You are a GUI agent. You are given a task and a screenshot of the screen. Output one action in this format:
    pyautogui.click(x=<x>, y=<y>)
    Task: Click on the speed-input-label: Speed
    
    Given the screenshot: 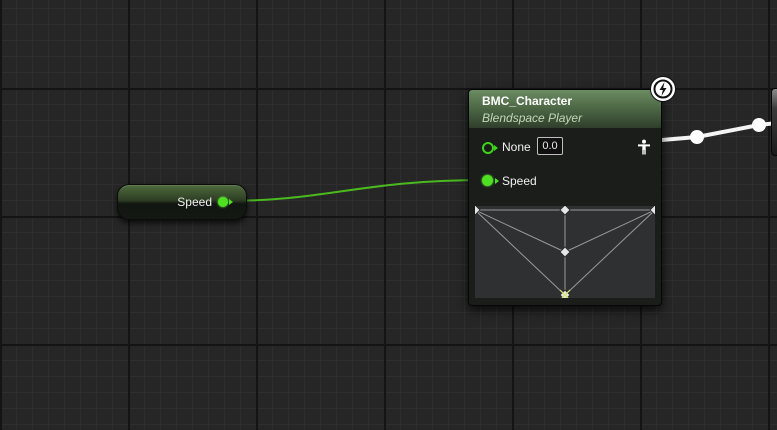 What is the action you would take?
    pyautogui.click(x=519, y=181)
    